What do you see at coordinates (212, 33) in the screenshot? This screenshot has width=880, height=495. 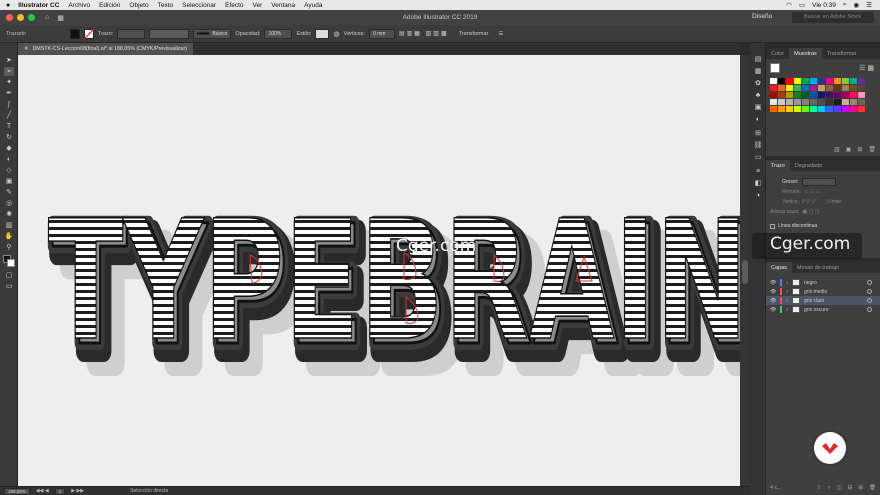 I see `brush-definition-select: Básico` at bounding box center [212, 33].